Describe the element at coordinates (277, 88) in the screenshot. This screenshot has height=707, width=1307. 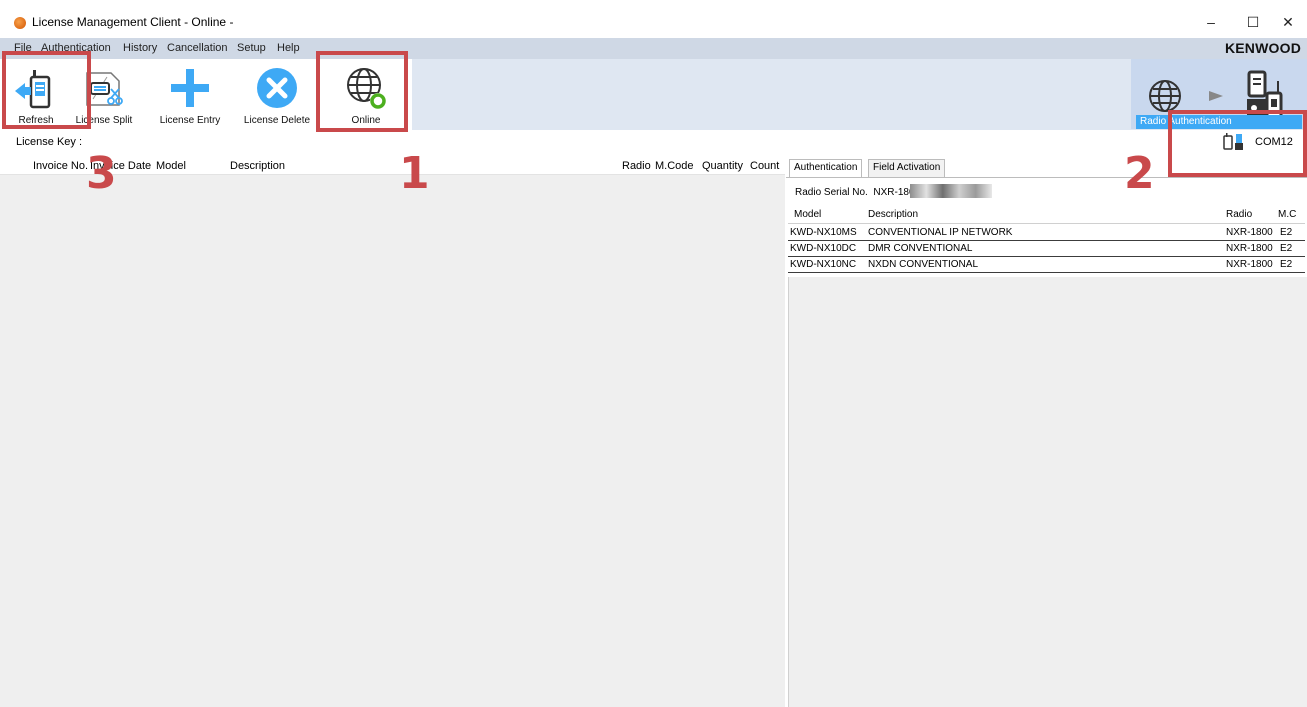
I see `delete-x-icon` at that location.